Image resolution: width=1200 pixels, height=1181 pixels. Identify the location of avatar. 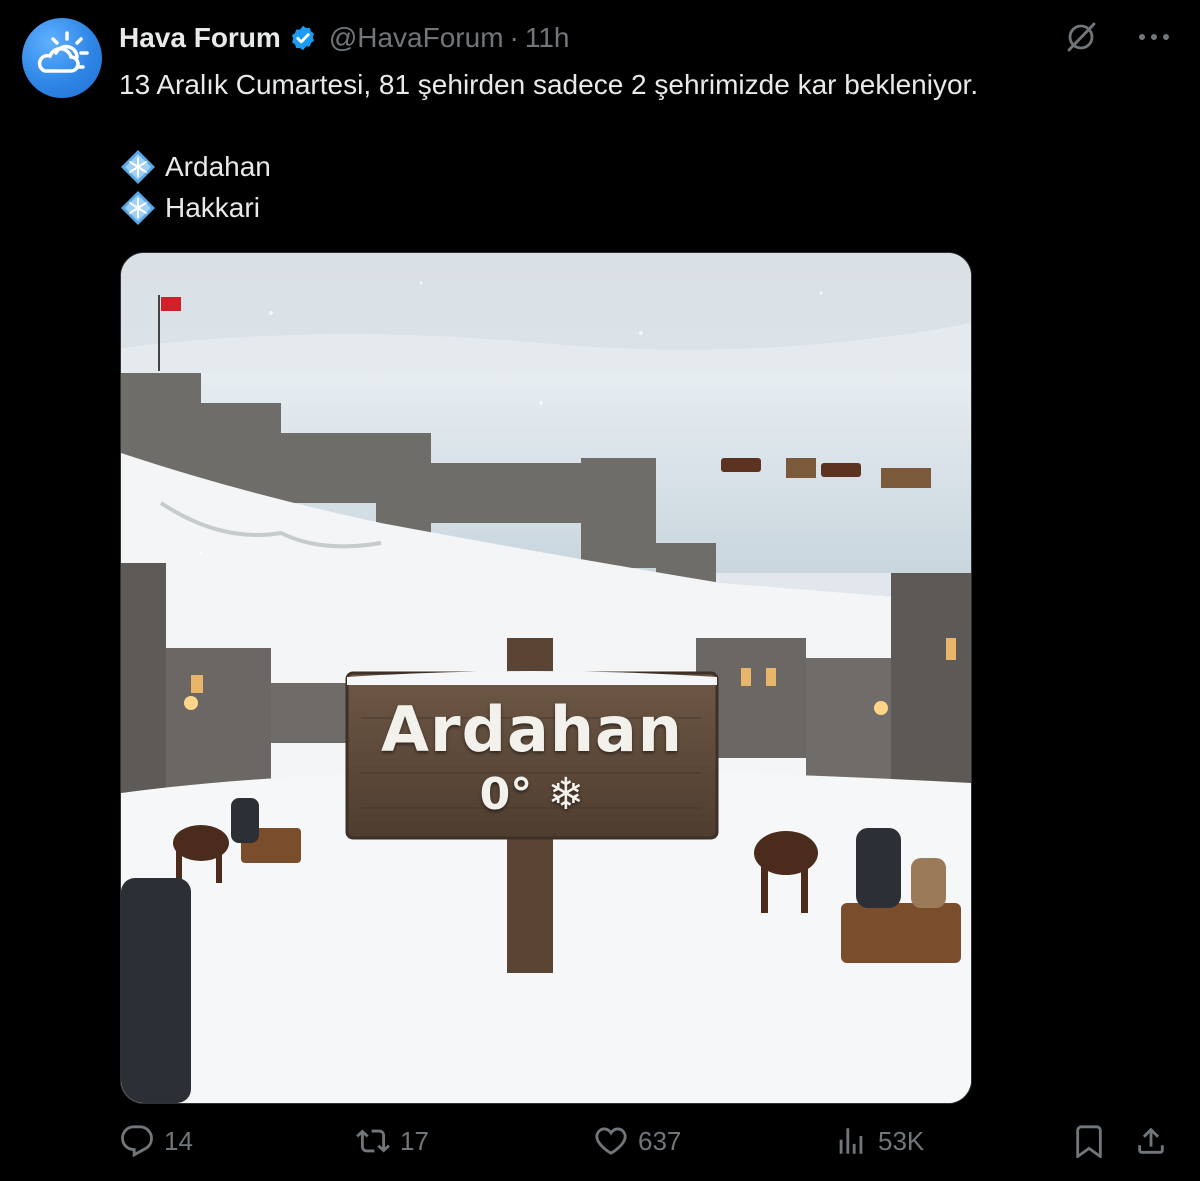
(62, 58).